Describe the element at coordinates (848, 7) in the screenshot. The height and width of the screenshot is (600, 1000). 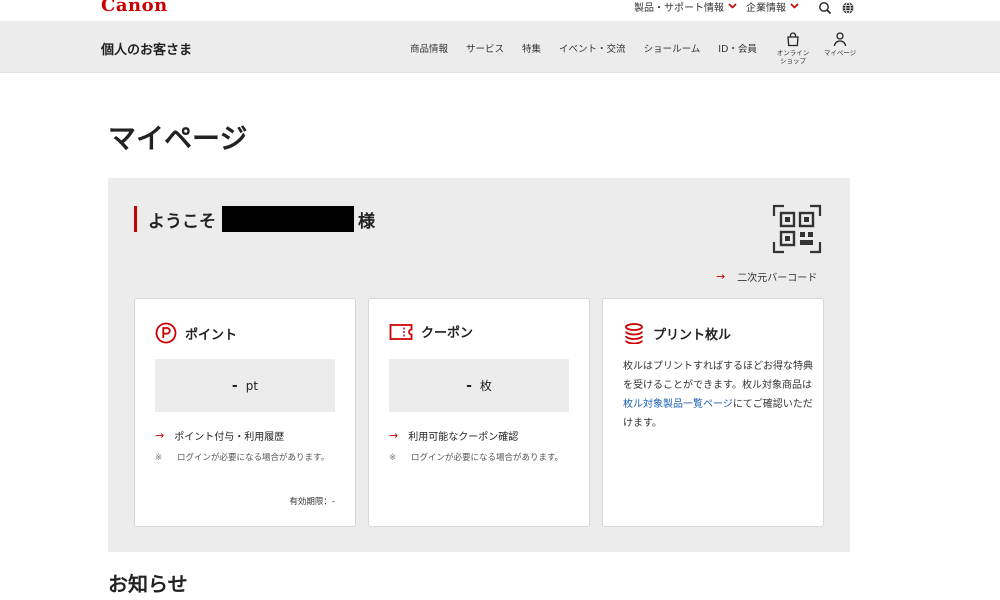
I see `globe-icon` at that location.